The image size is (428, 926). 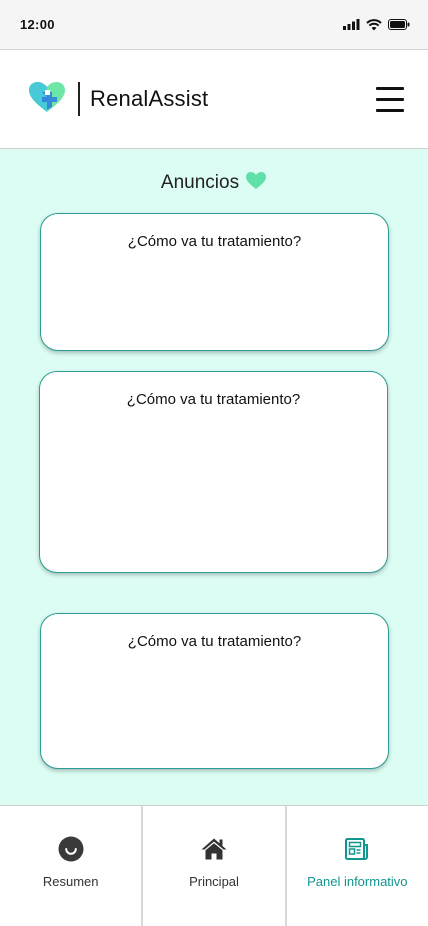 I want to click on bottom-navigation: Resumen Principal Panel informativo, so click(x=214, y=865).